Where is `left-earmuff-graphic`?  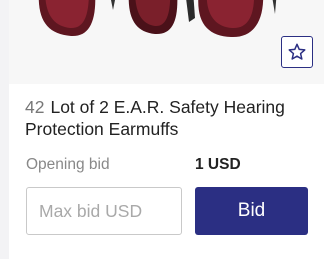 left-earmuff-graphic is located at coordinates (108, 18).